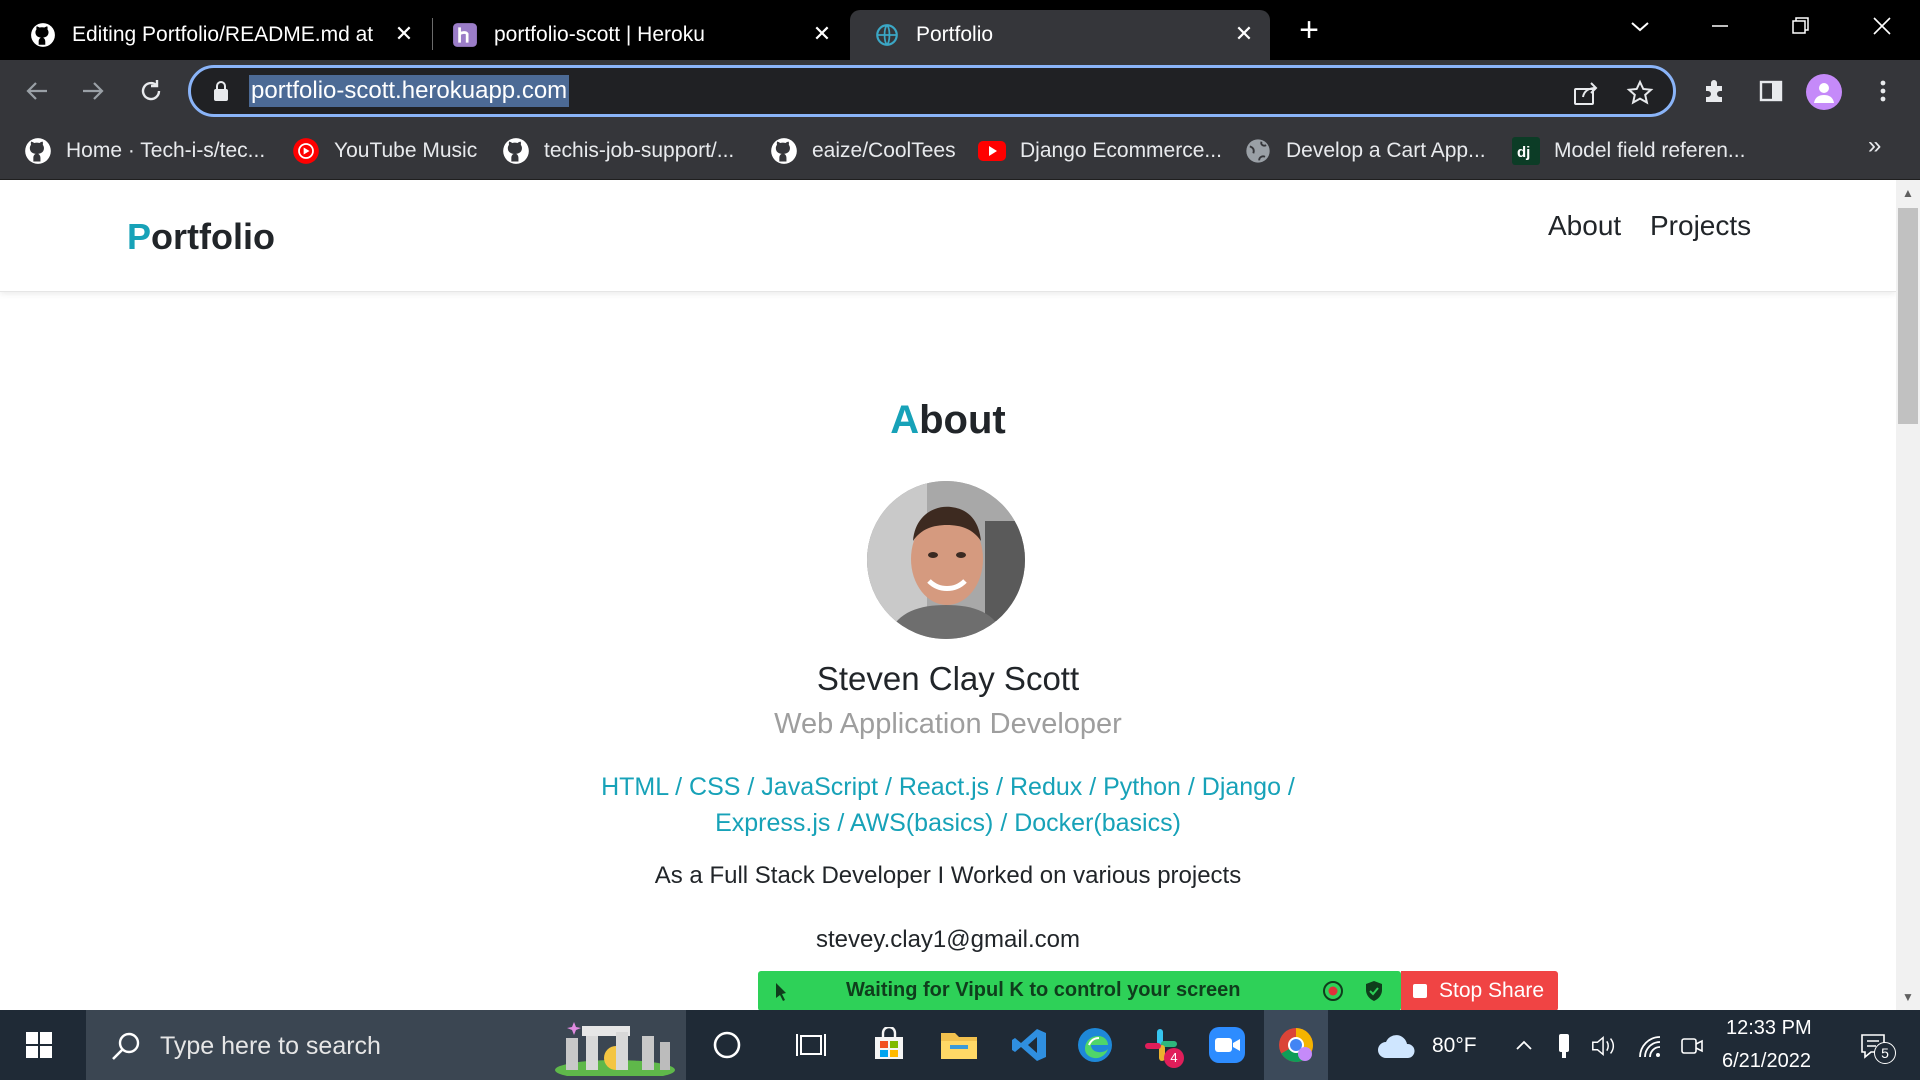 The height and width of the screenshot is (1080, 1920). I want to click on shield-check-icon, so click(1374, 991).